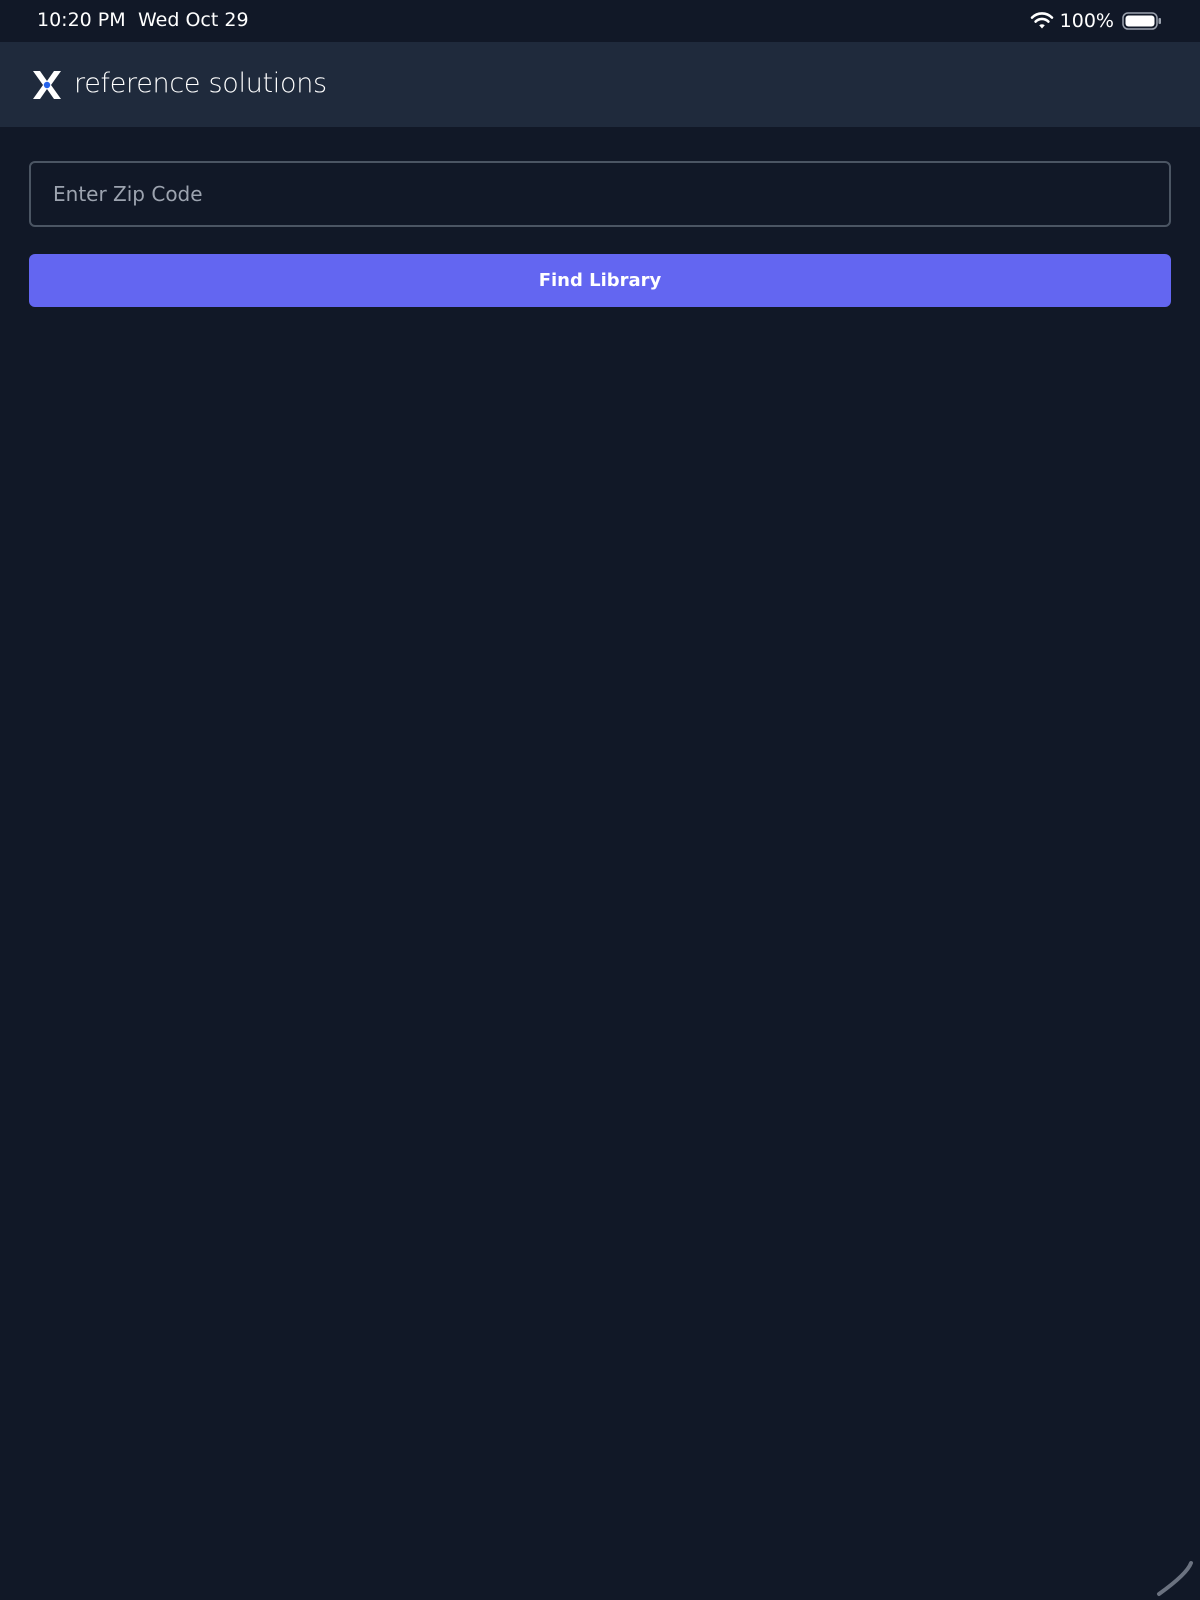 Image resolution: width=1200 pixels, height=1600 pixels. What do you see at coordinates (193, 20) in the screenshot?
I see `status-date: Wed Oct 29` at bounding box center [193, 20].